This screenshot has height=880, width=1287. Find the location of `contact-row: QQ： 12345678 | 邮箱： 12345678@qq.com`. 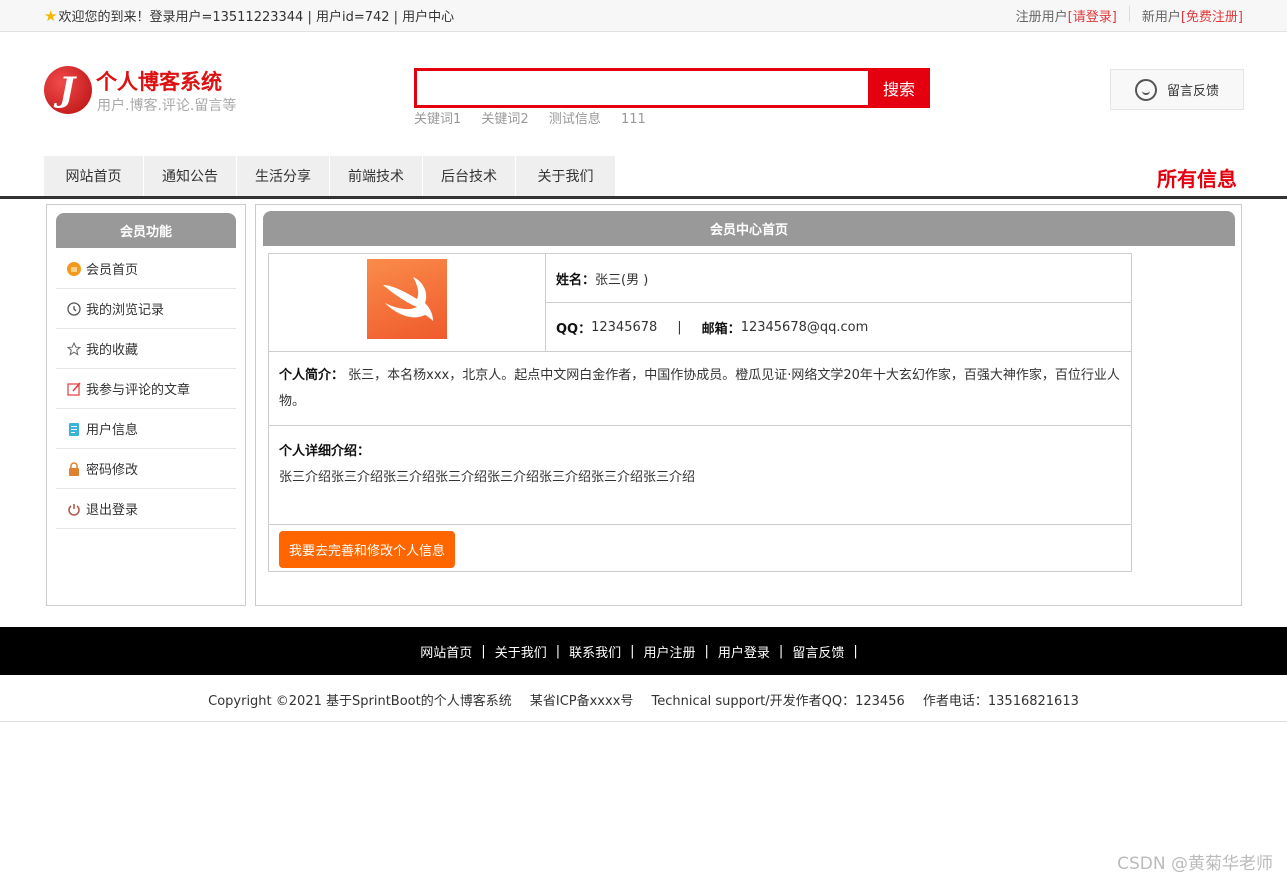

contact-row: QQ： 12345678 | 邮箱： 12345678@qq.com is located at coordinates (838, 327).